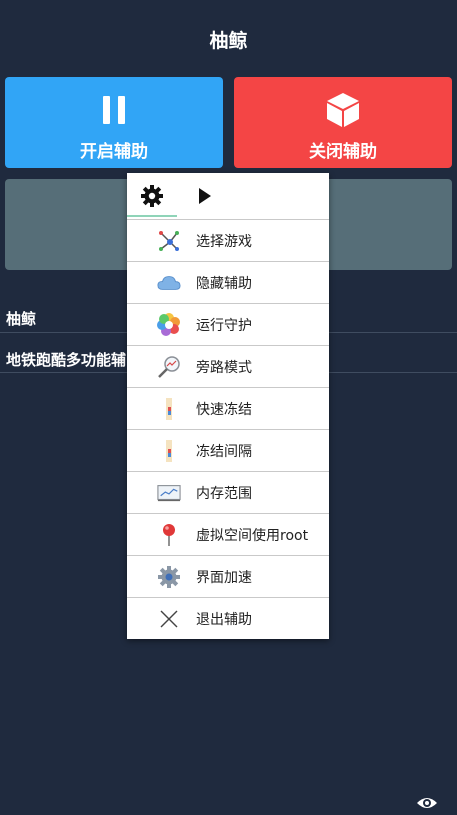  I want to click on menu-item-label: 内存范围, so click(224, 494).